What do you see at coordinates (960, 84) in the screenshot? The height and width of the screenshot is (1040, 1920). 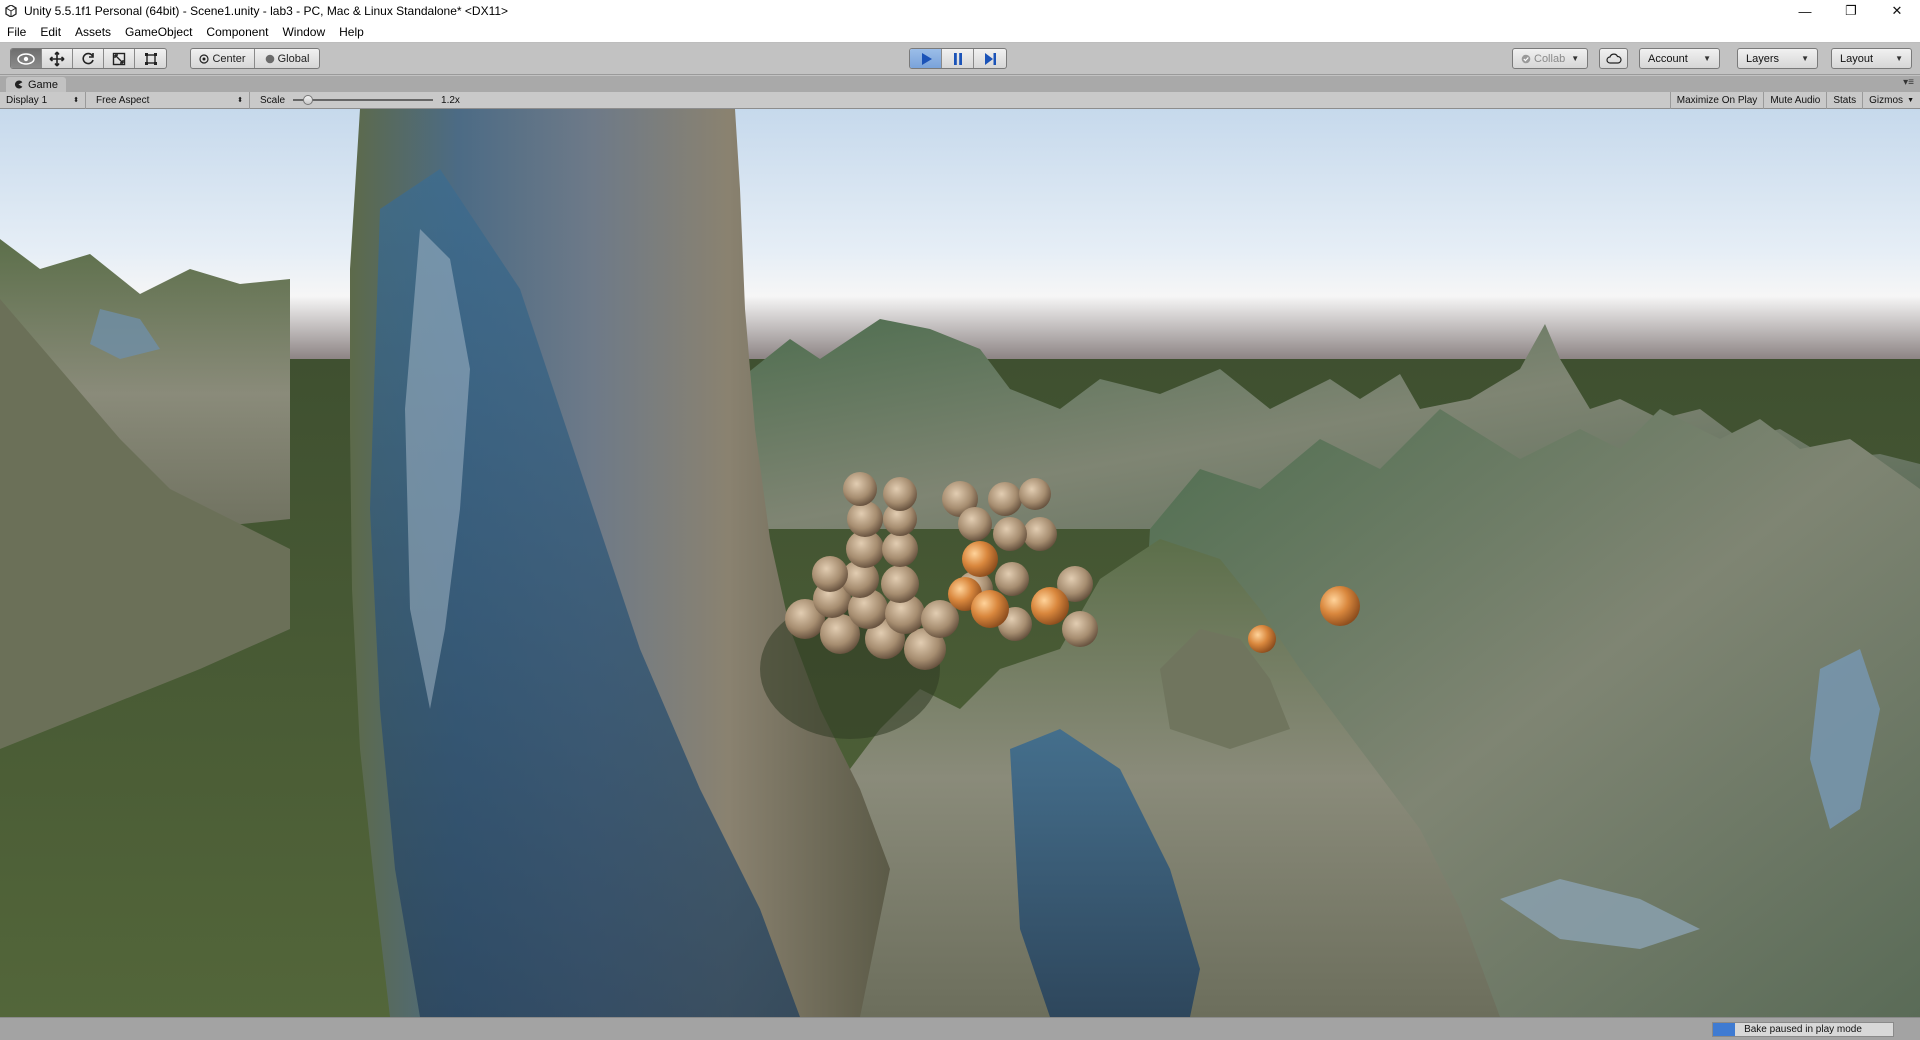 I see `game-tab-bar: Game ▾≡` at bounding box center [960, 84].